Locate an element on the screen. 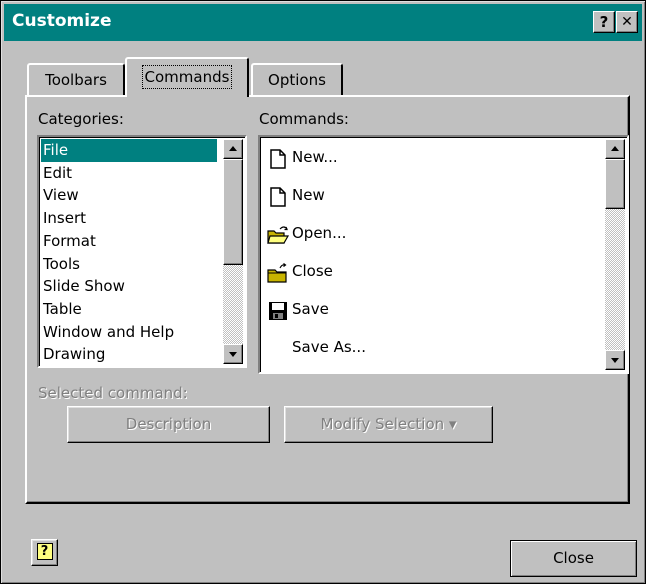 This screenshot has width=652, height=584. command-item: Close is located at coordinates (430, 273).